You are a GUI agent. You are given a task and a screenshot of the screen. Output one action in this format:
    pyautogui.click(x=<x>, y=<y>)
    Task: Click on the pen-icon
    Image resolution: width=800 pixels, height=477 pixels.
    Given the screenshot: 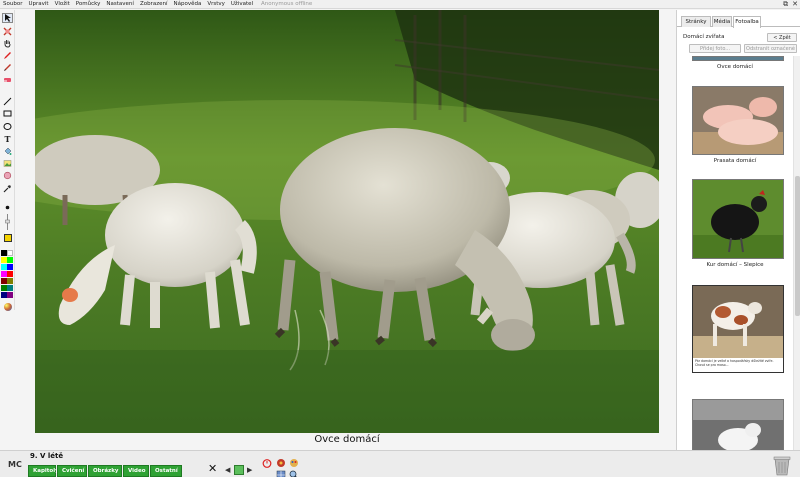 What is the action you would take?
    pyautogui.click(x=7, y=55)
    